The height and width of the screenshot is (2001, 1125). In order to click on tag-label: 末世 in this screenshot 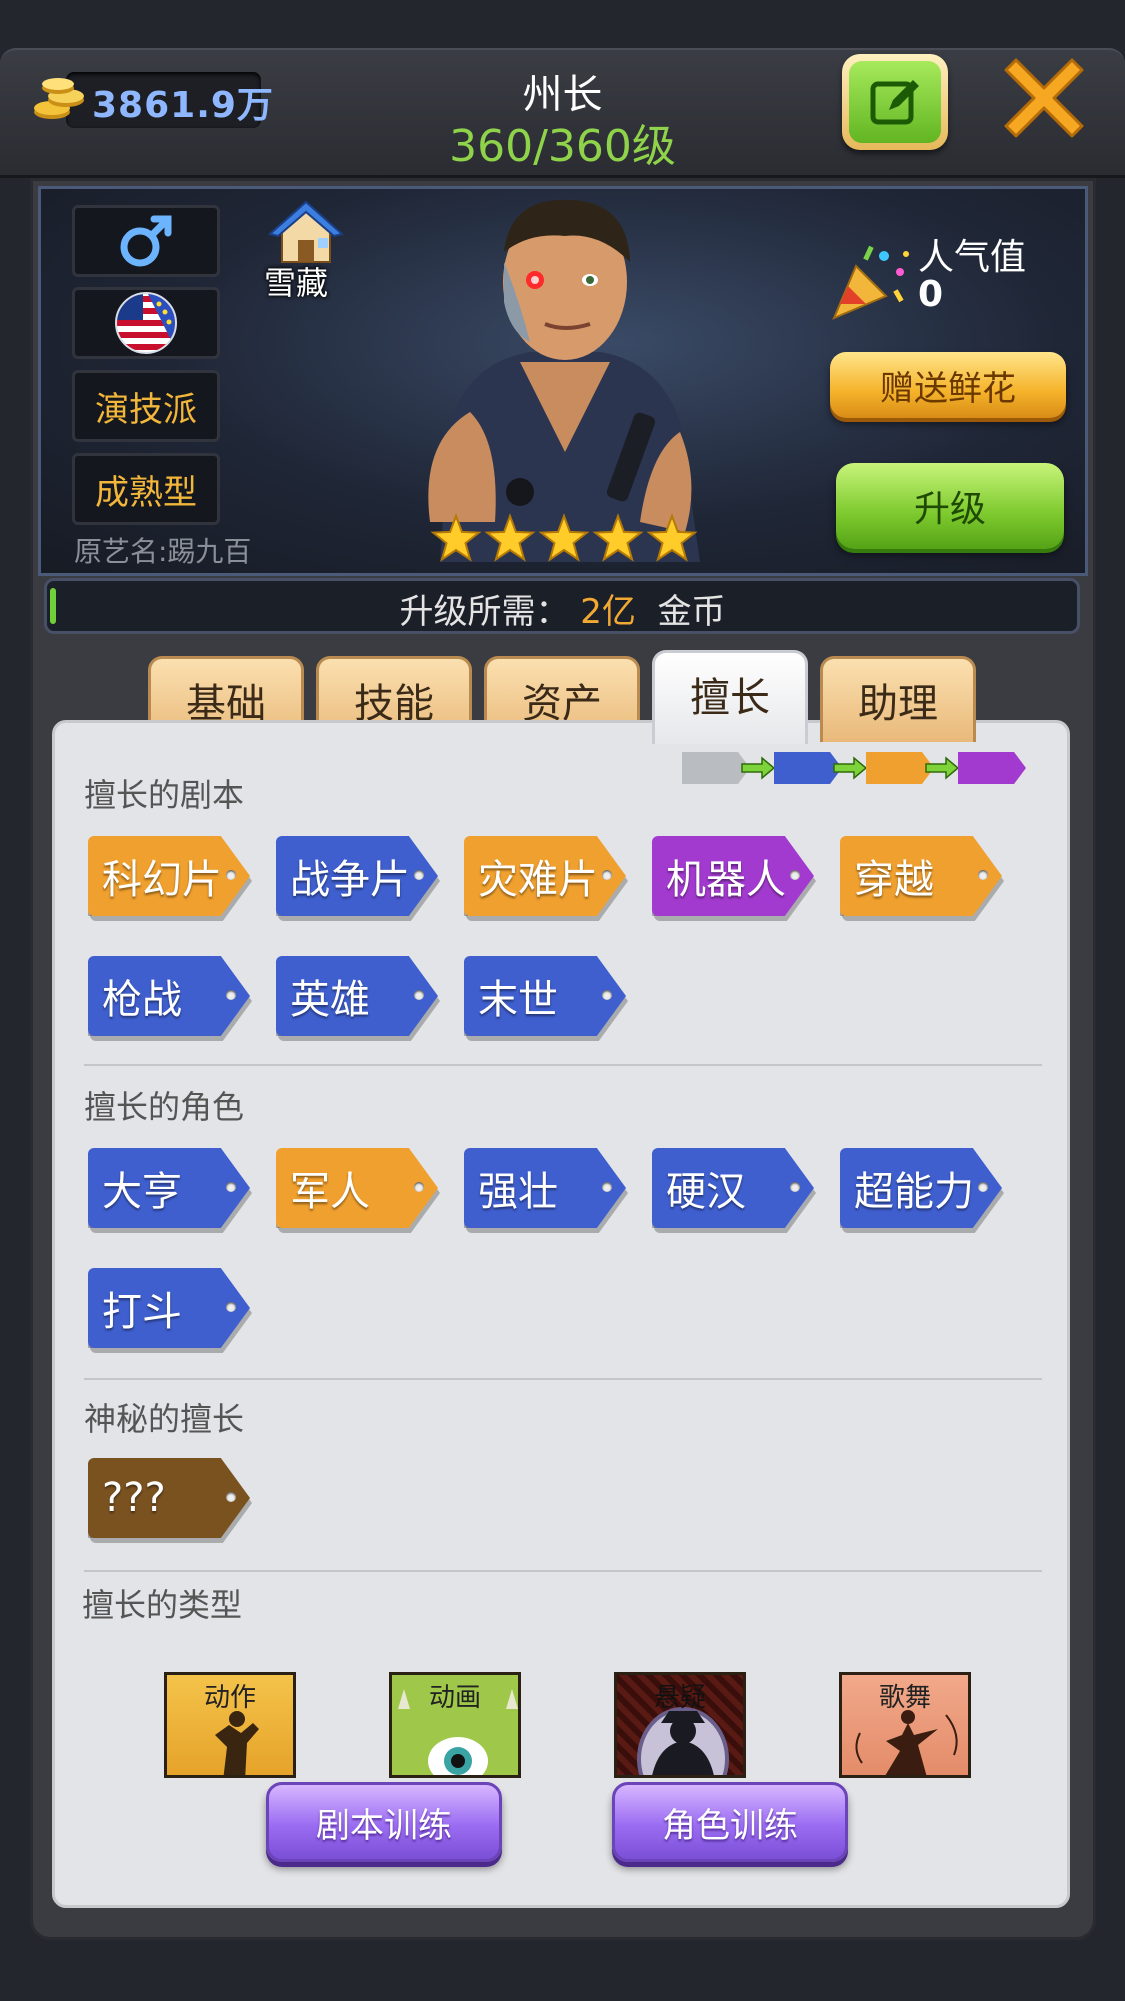, I will do `click(518, 1000)`.